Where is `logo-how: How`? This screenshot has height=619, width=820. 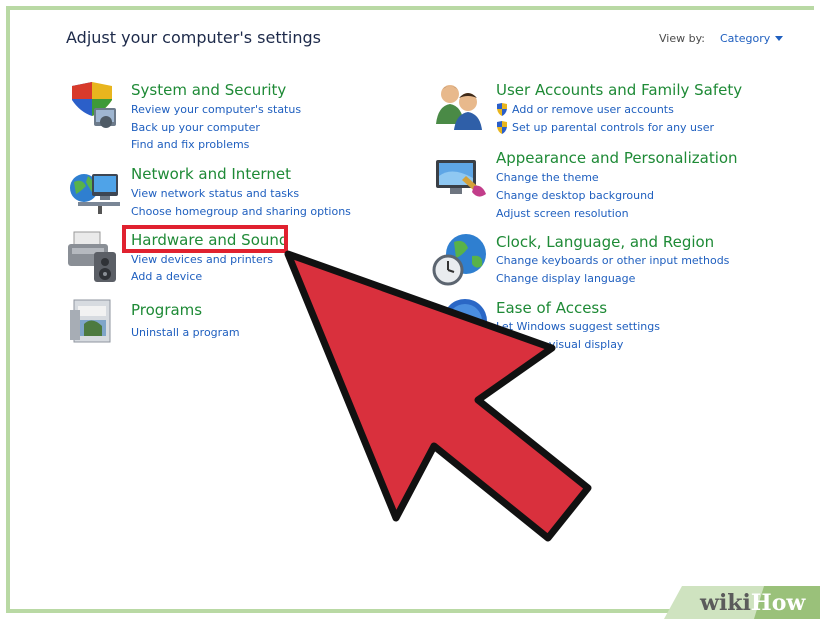 logo-how: How is located at coordinates (778, 603).